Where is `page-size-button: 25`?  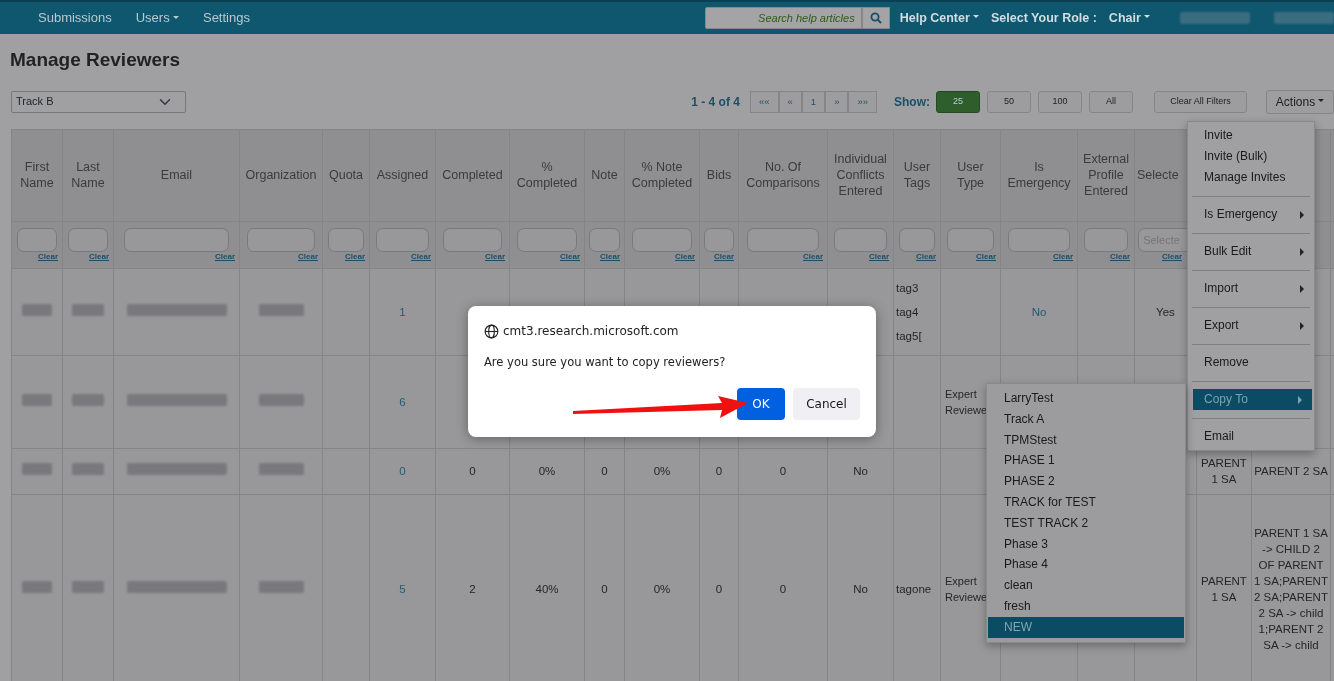 page-size-button: 25 is located at coordinates (958, 101).